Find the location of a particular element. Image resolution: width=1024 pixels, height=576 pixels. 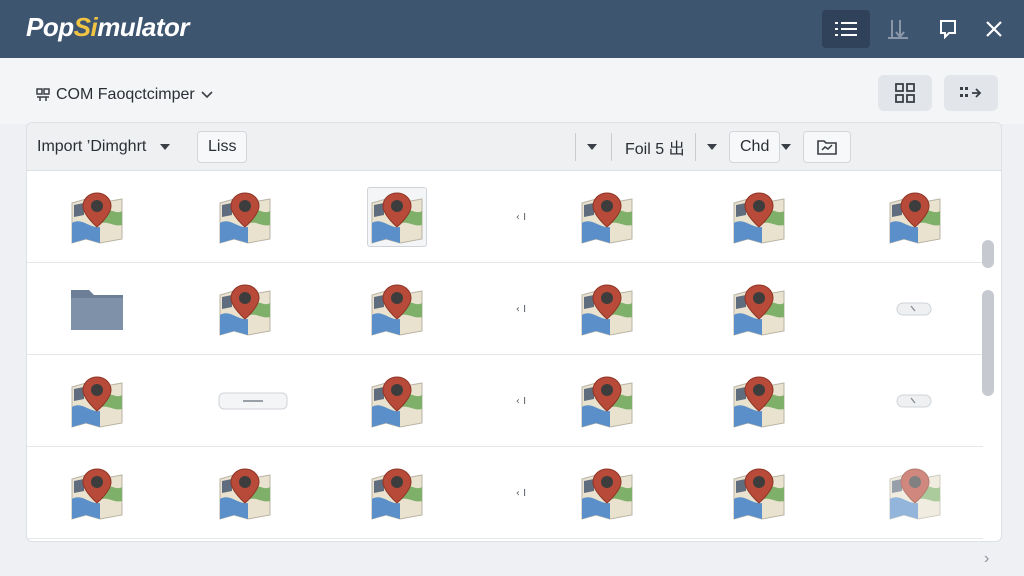

folder-chart-icon is located at coordinates (827, 147).